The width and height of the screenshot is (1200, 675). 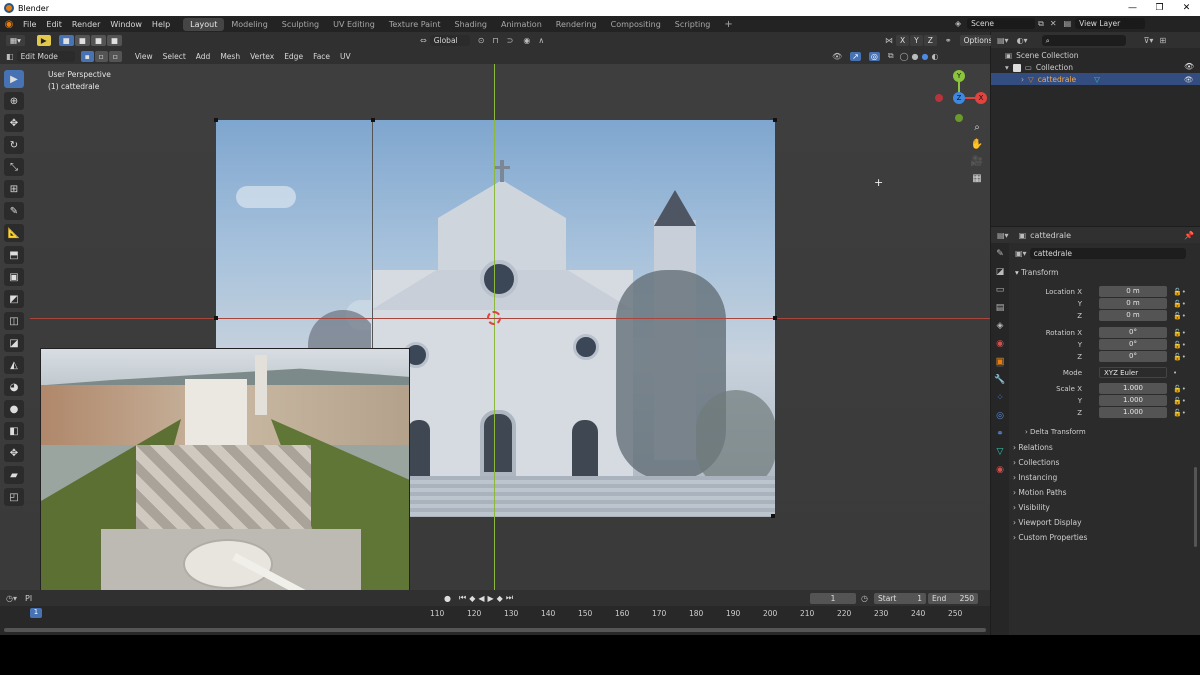 I want to click on transform-tool-icon: ⊞, so click(x=14, y=189).